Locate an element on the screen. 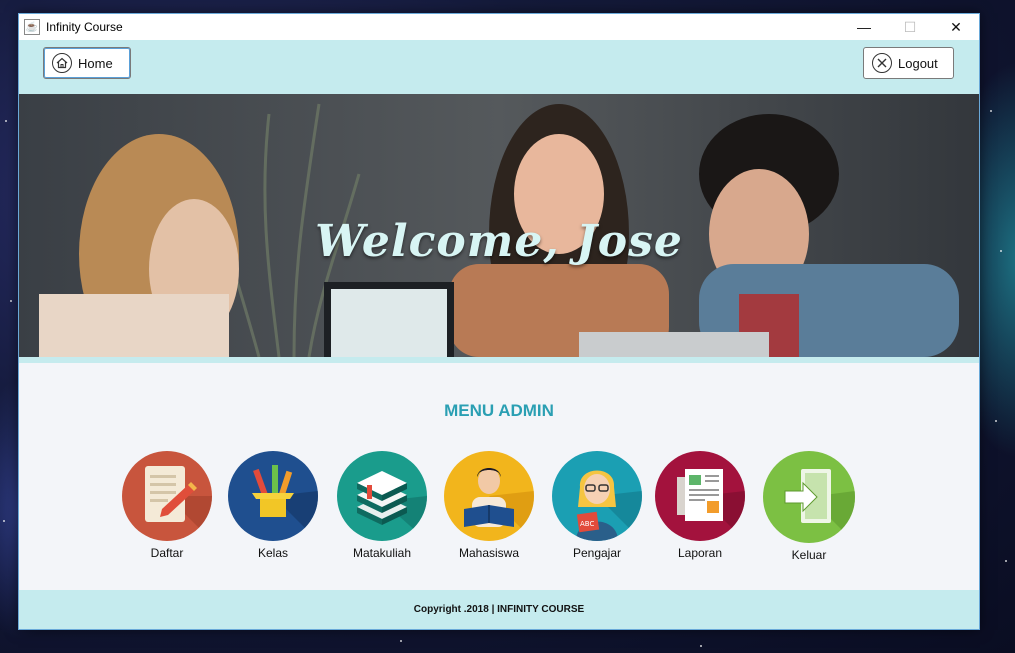 The image size is (1015, 653). books-icon is located at coordinates (382, 496).